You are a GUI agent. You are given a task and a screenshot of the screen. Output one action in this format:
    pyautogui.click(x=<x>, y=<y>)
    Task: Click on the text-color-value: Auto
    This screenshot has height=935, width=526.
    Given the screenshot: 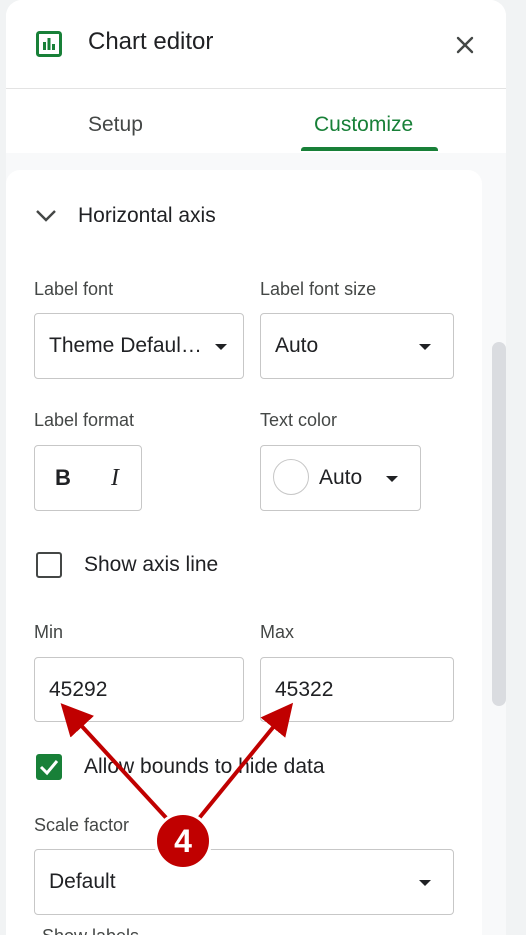 What is the action you would take?
    pyautogui.click(x=341, y=477)
    